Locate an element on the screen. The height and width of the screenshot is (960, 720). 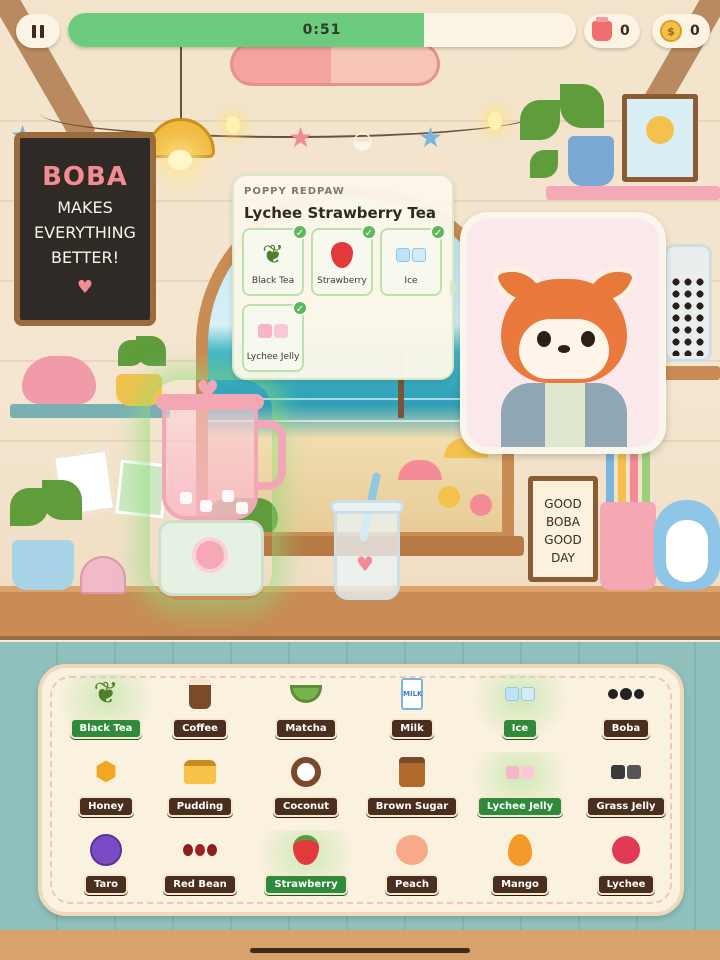
timer-bar: 0:51 is located at coordinates (322, 30).